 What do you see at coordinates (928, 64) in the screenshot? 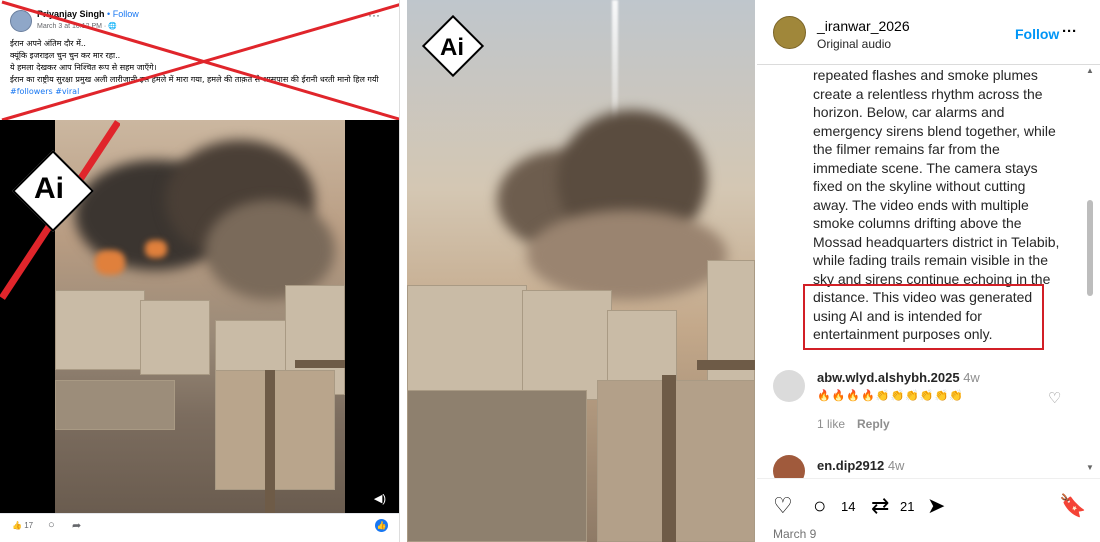
I see `divider` at bounding box center [928, 64].